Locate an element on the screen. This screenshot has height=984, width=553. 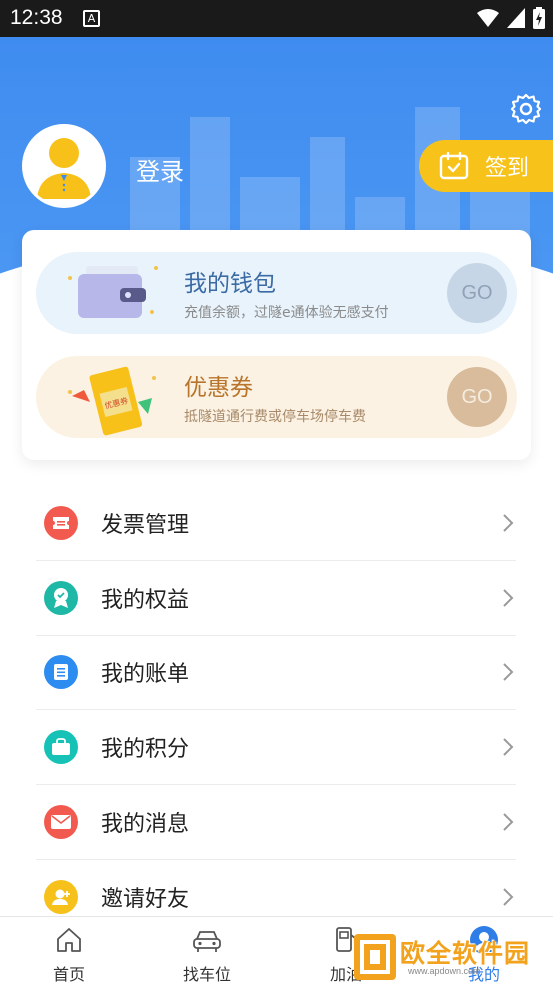
watermark-emblem-icon is located at coordinates (375, 957).